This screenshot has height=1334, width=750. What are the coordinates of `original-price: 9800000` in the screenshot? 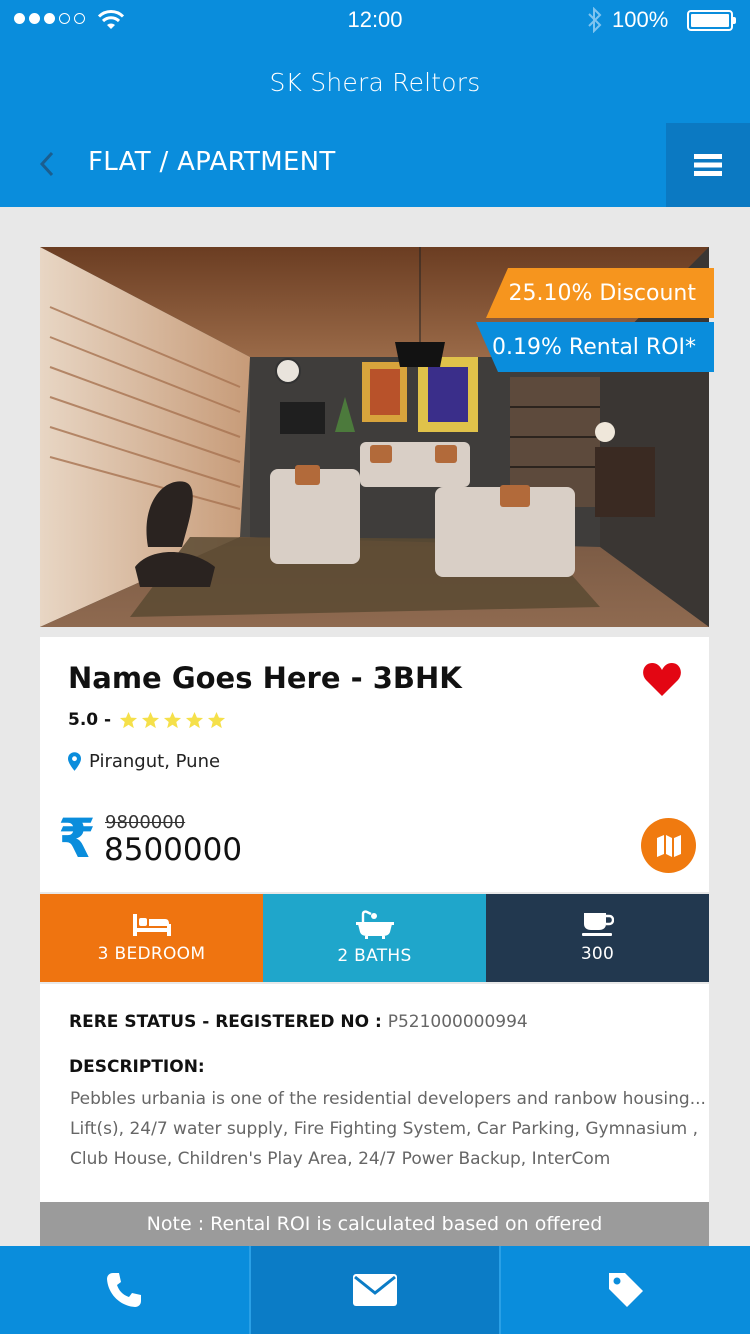 It's located at (145, 822).